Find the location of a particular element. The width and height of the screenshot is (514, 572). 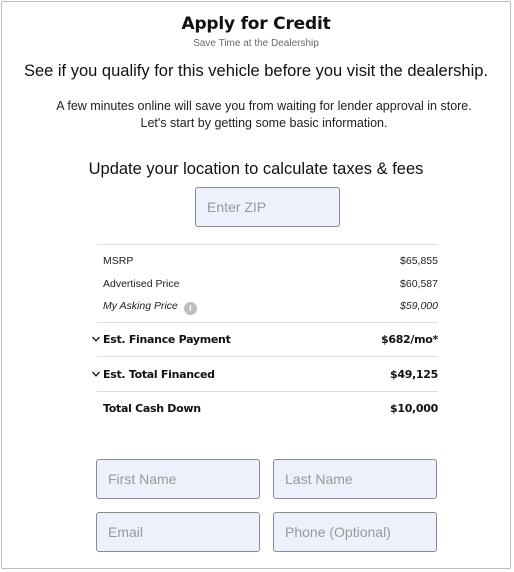

first-name-field is located at coordinates (178, 479).